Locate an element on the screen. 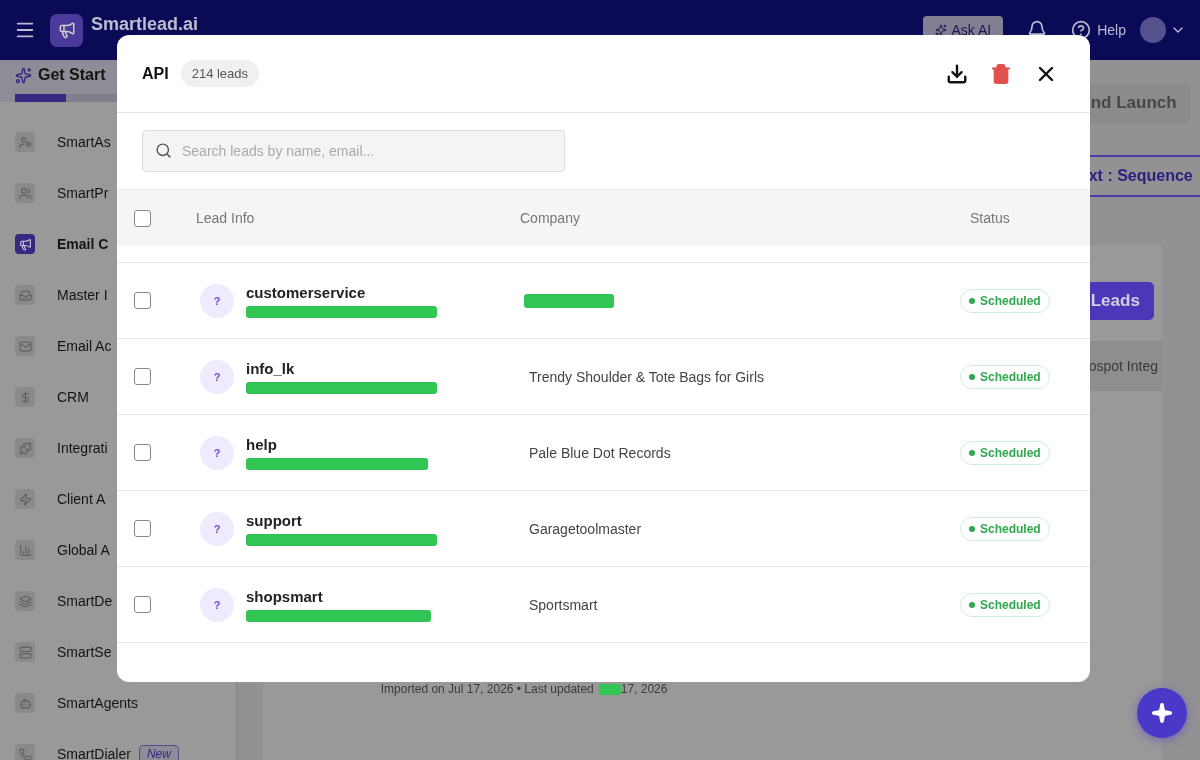  sidebar-item: SmartPr is located at coordinates (83, 193).